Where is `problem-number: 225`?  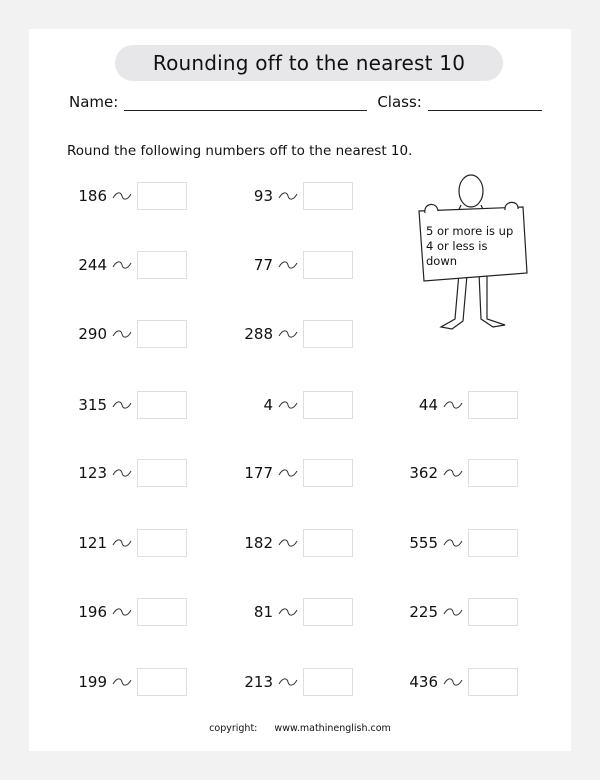
problem-number: 225 is located at coordinates (423, 612).